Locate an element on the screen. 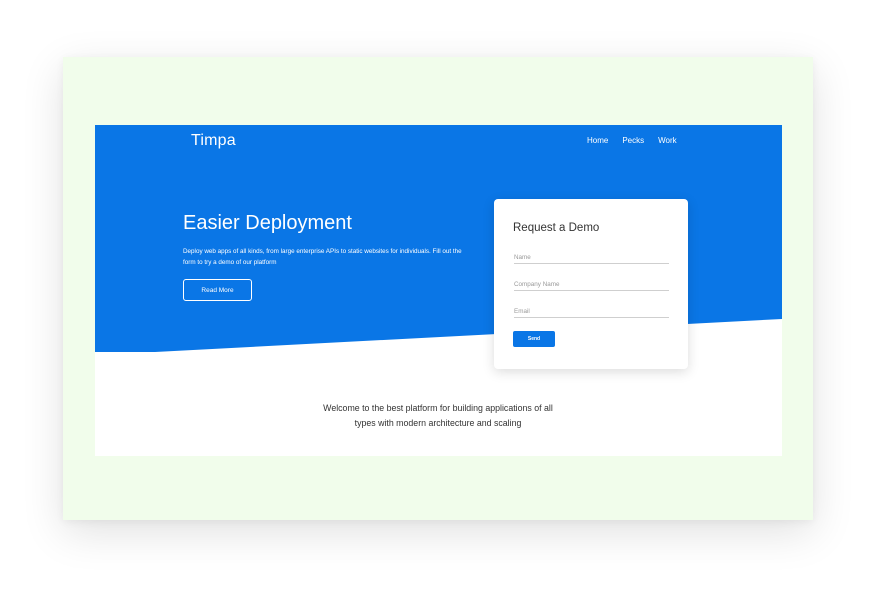 This screenshot has height=597, width=882. request-demo-title: Request a Demo is located at coordinates (556, 228).